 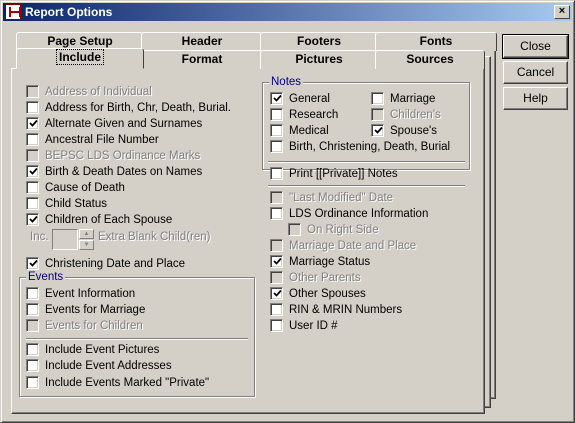 What do you see at coordinates (85, 188) in the screenshot?
I see `left-option-6-label: Cause of Death` at bounding box center [85, 188].